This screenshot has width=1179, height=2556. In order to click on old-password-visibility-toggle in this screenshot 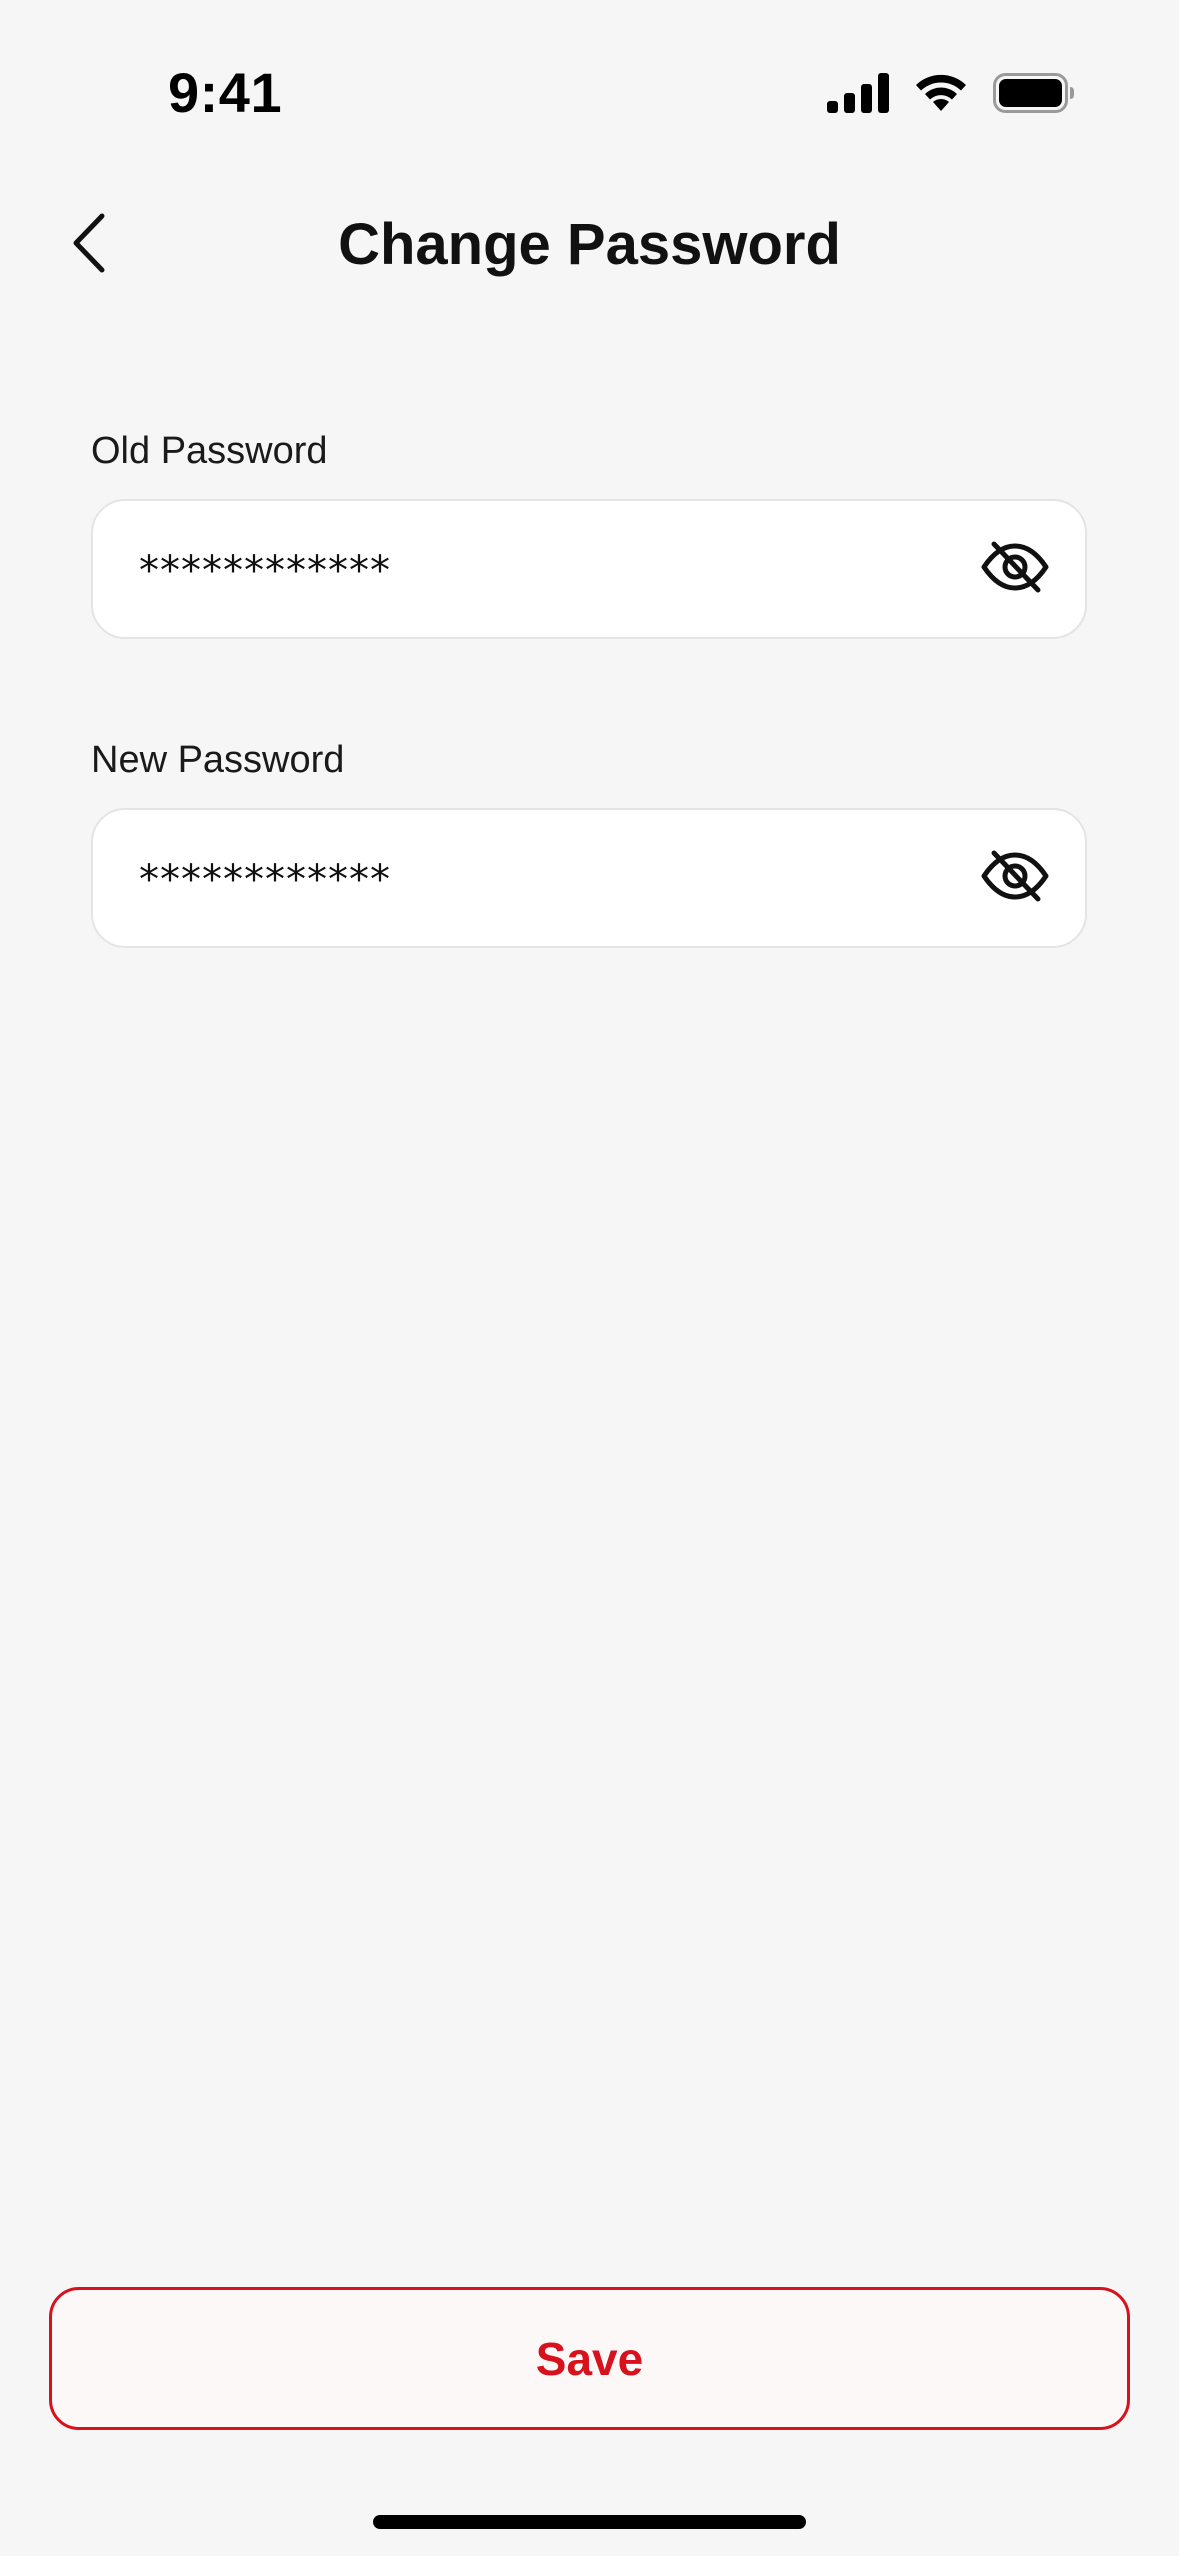, I will do `click(1015, 569)`.